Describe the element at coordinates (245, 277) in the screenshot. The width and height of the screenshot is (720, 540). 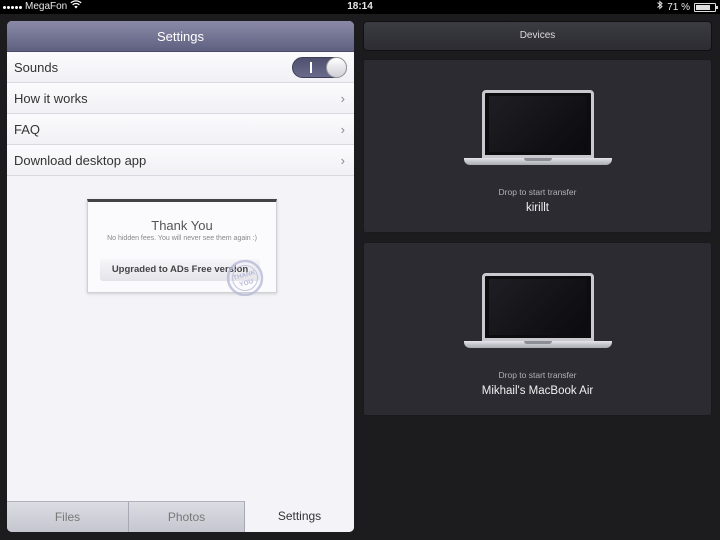
I see `thank-you-stamp-icon: THANK YOU` at that location.